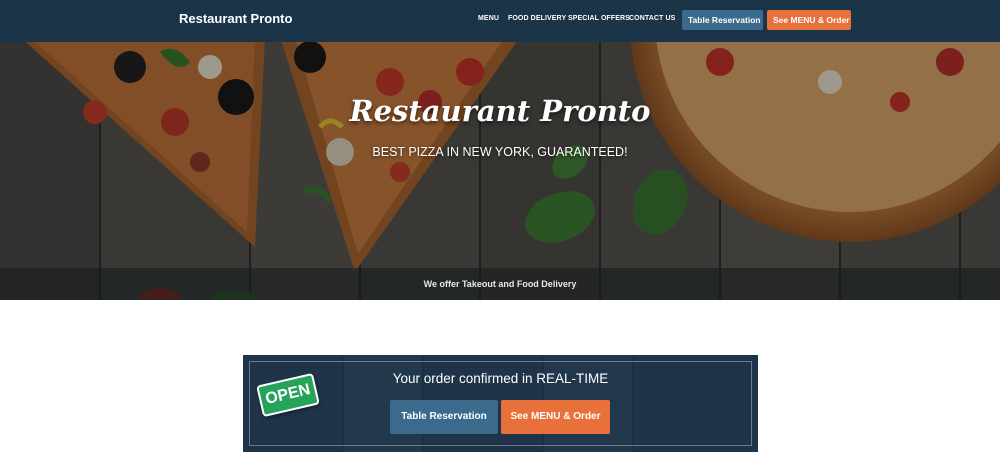 The image size is (1000, 460). I want to click on promo-table-reservation-button: Table Reservation, so click(444, 417).